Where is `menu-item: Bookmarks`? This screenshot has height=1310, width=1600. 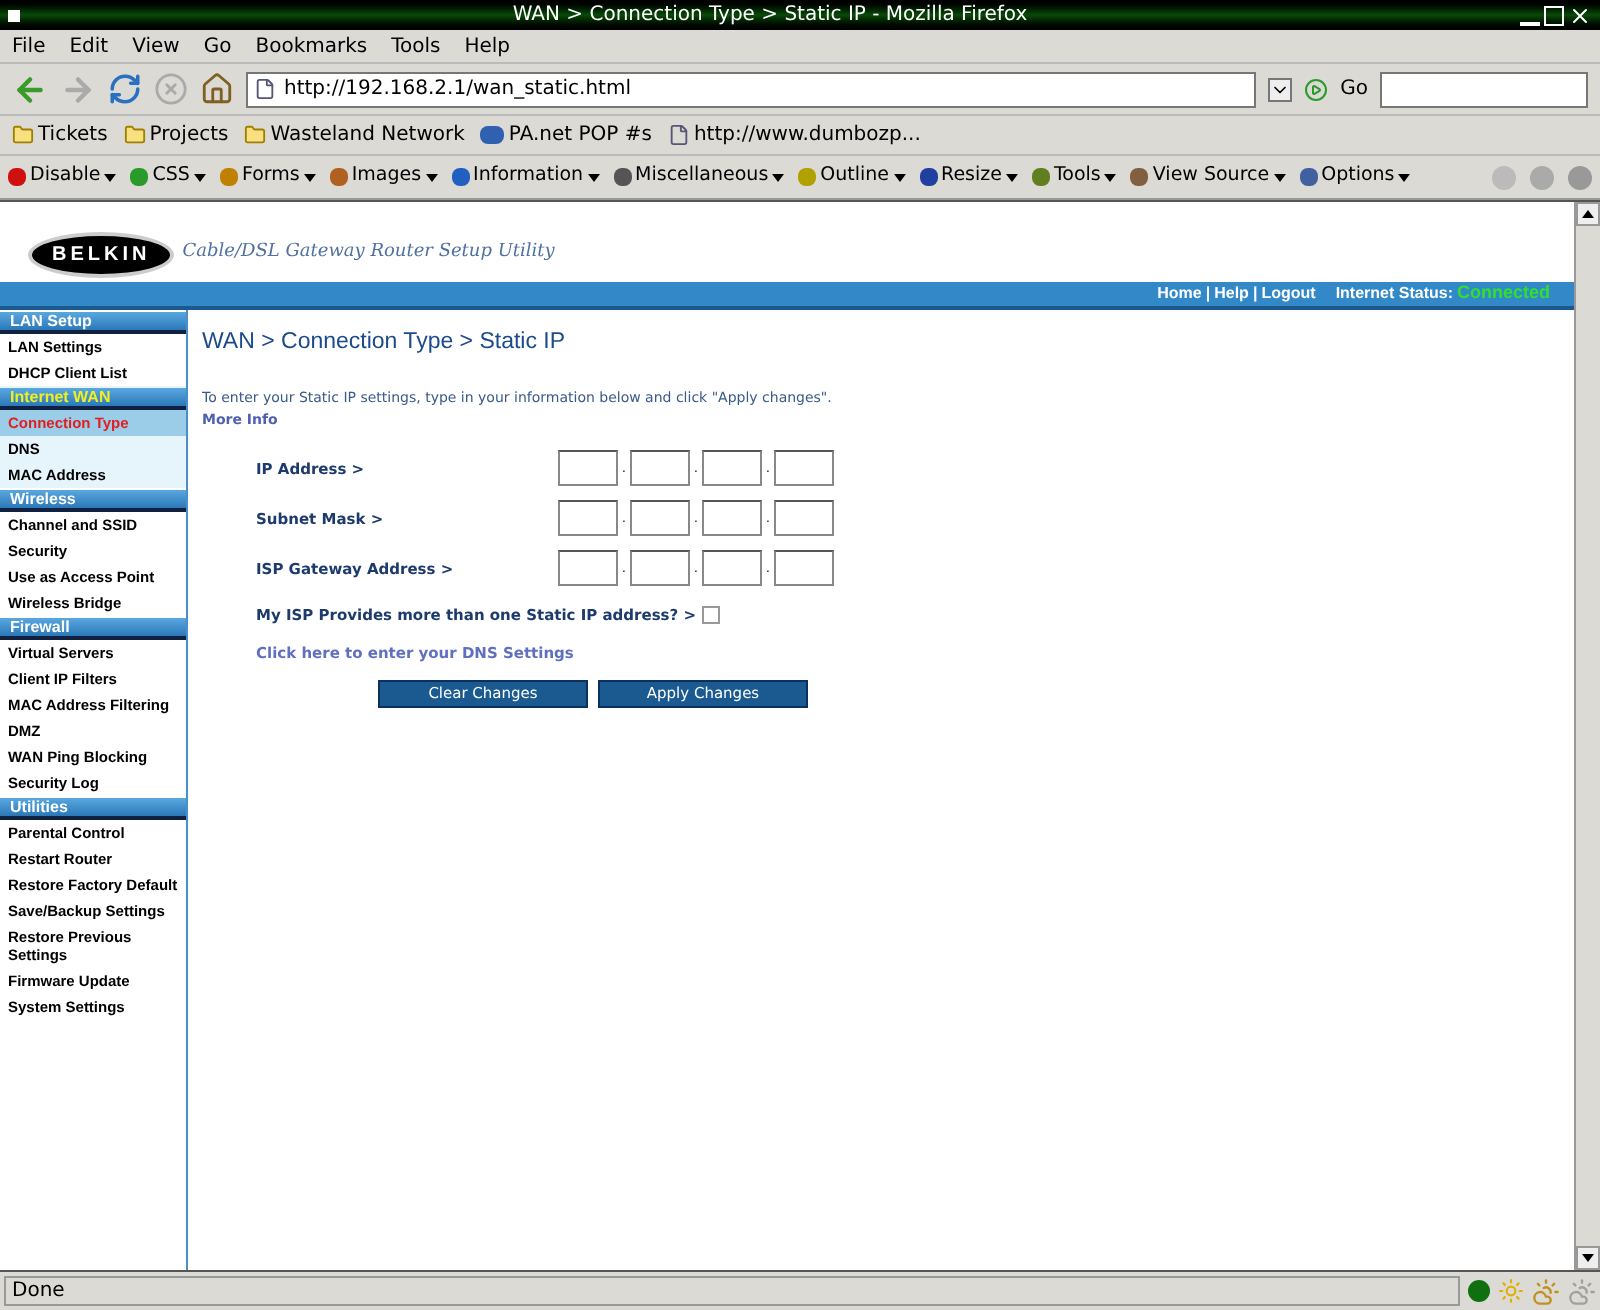
menu-item: Bookmarks is located at coordinates (311, 46).